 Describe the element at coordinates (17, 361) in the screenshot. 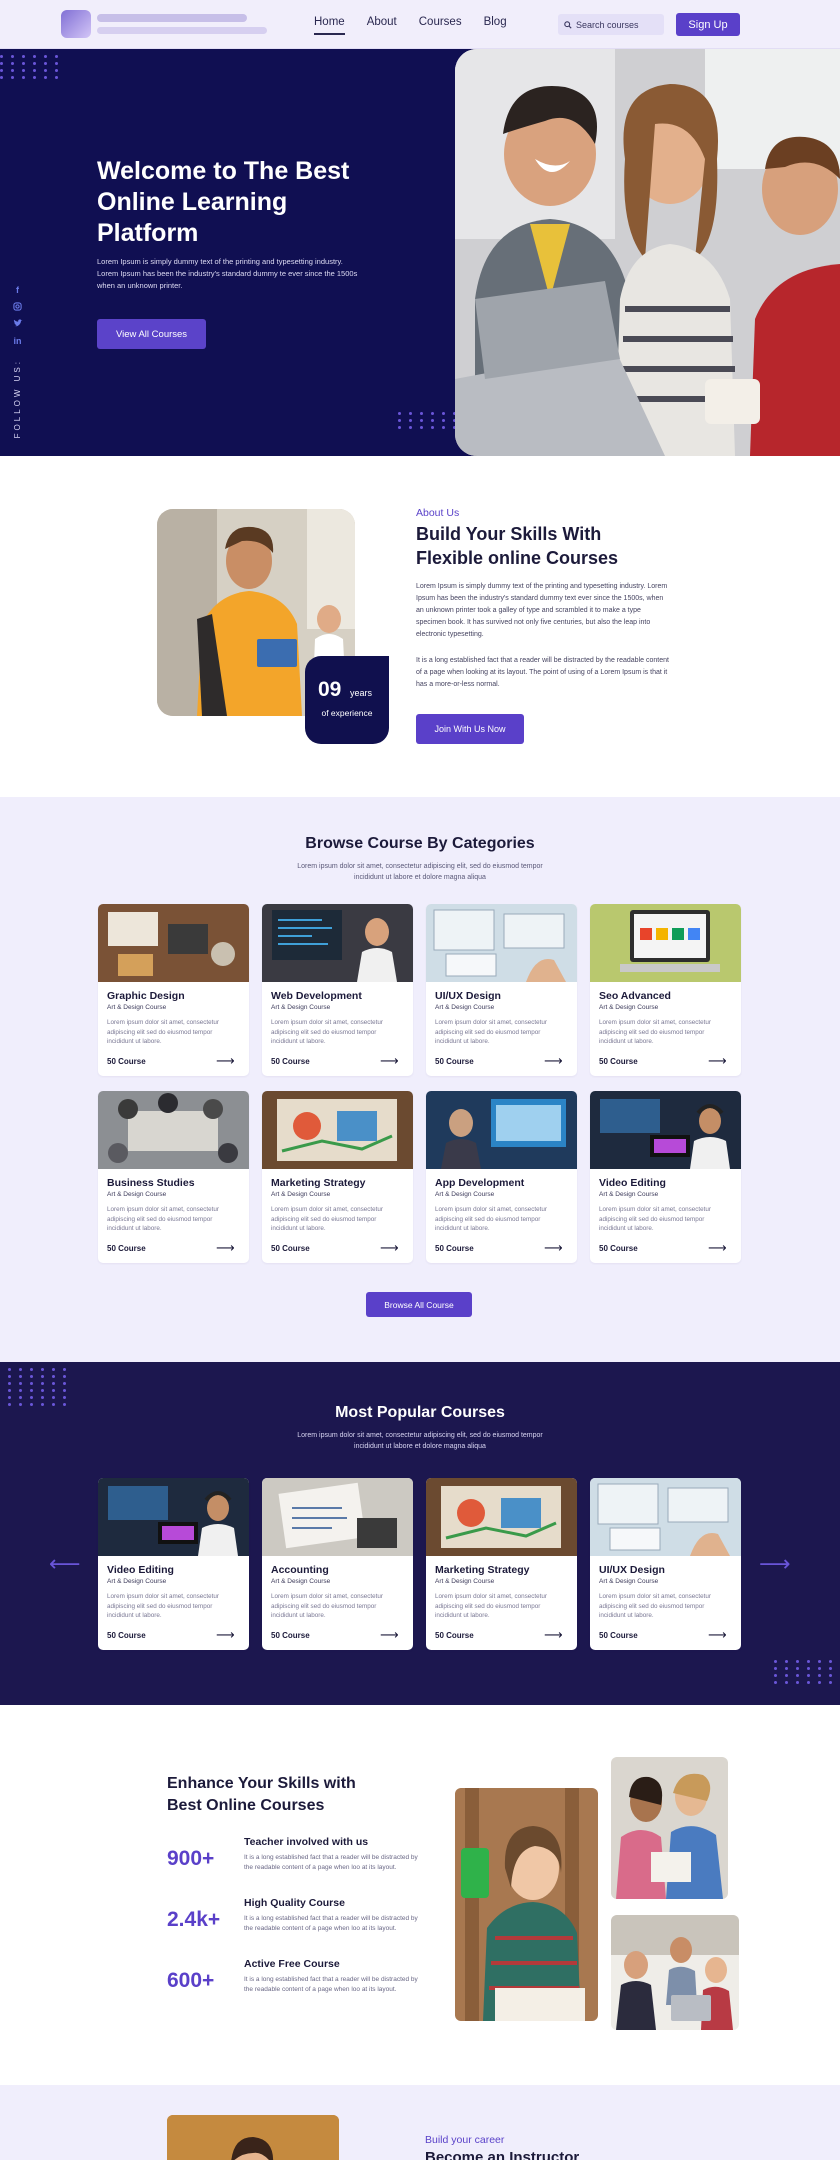

I see `social-follow: f in FOLLOW US:` at that location.